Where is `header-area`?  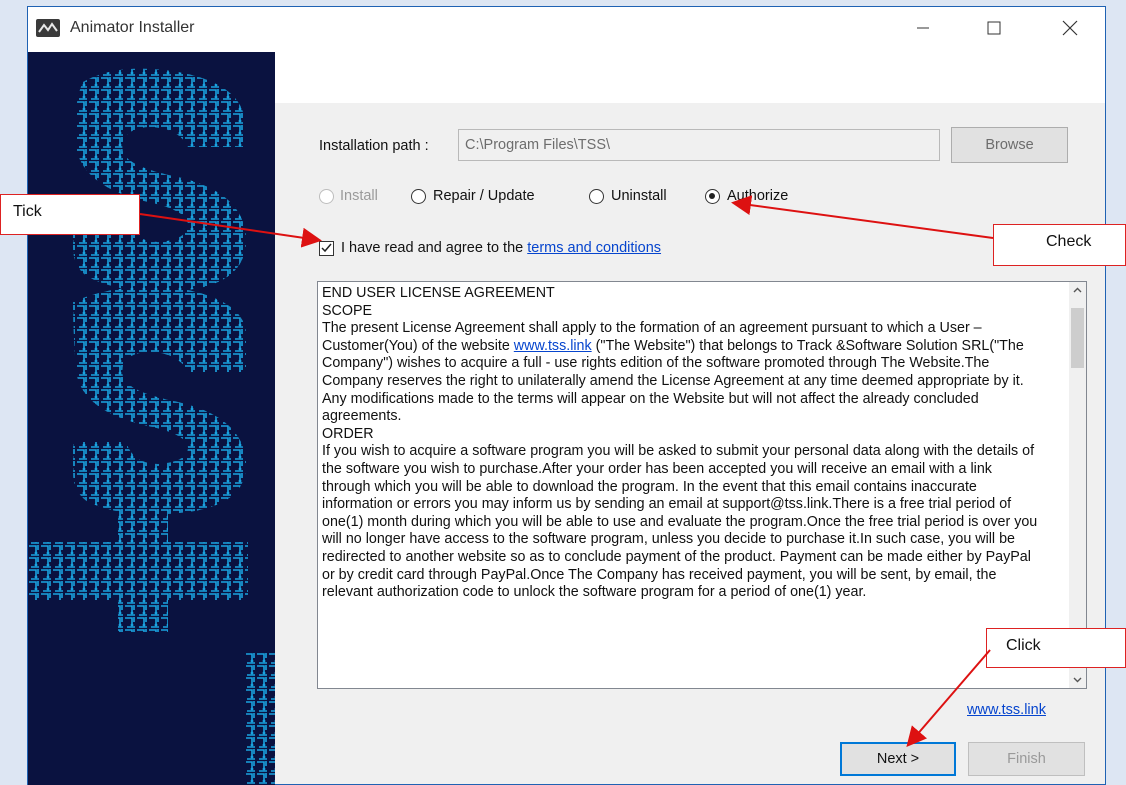
header-area is located at coordinates (690, 77).